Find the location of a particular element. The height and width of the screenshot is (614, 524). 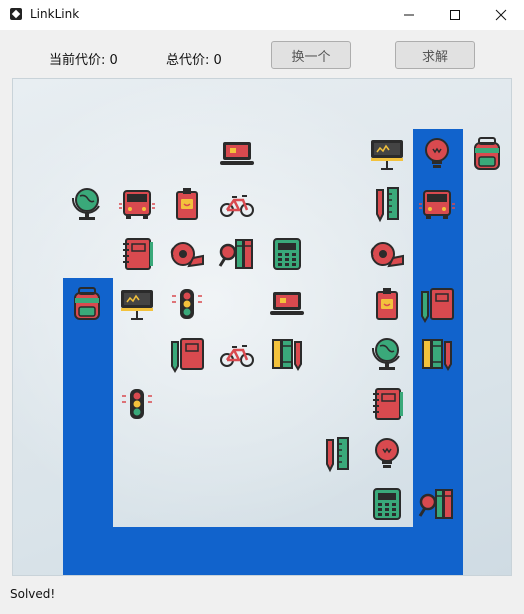

title-bar: LinkLink is located at coordinates (262, 15).